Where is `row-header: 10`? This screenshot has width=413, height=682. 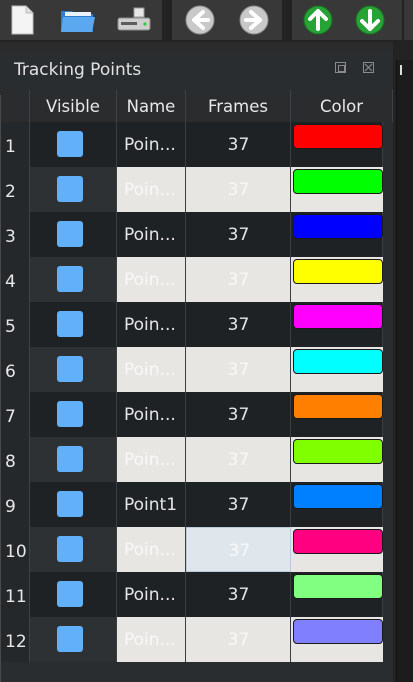
row-header: 10 is located at coordinates (15, 549).